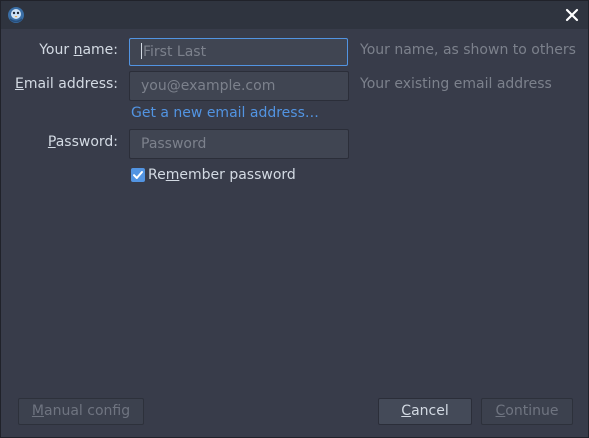 The width and height of the screenshot is (589, 438). I want to click on email-input: you@example.com, so click(239, 86).